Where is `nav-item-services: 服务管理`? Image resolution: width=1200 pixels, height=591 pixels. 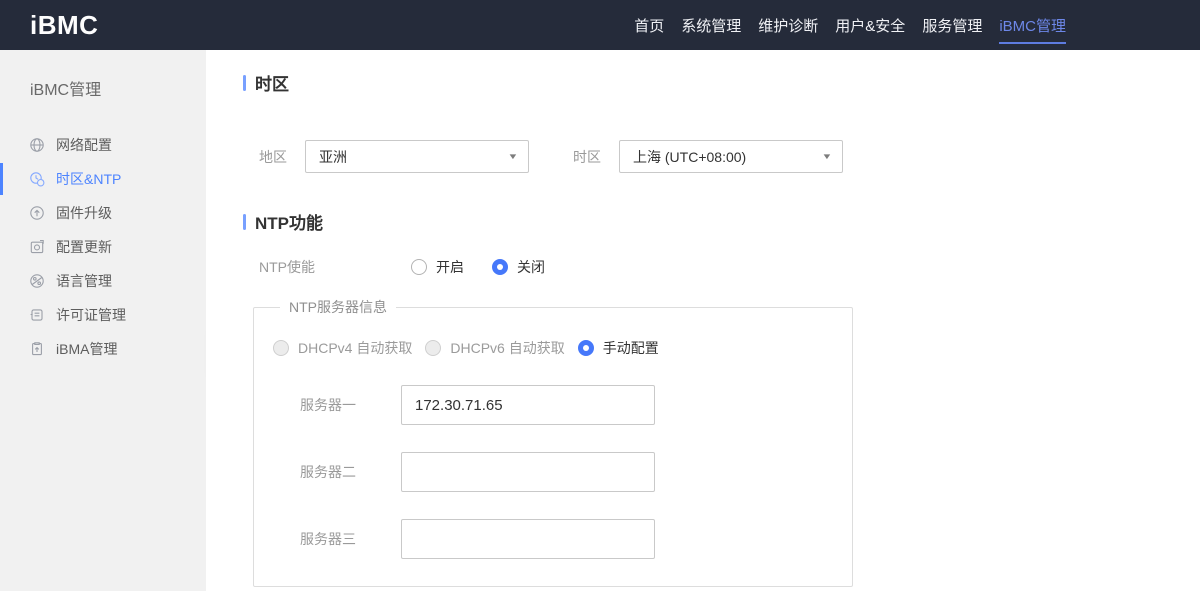
nav-item-services: 服务管理 is located at coordinates (952, 25).